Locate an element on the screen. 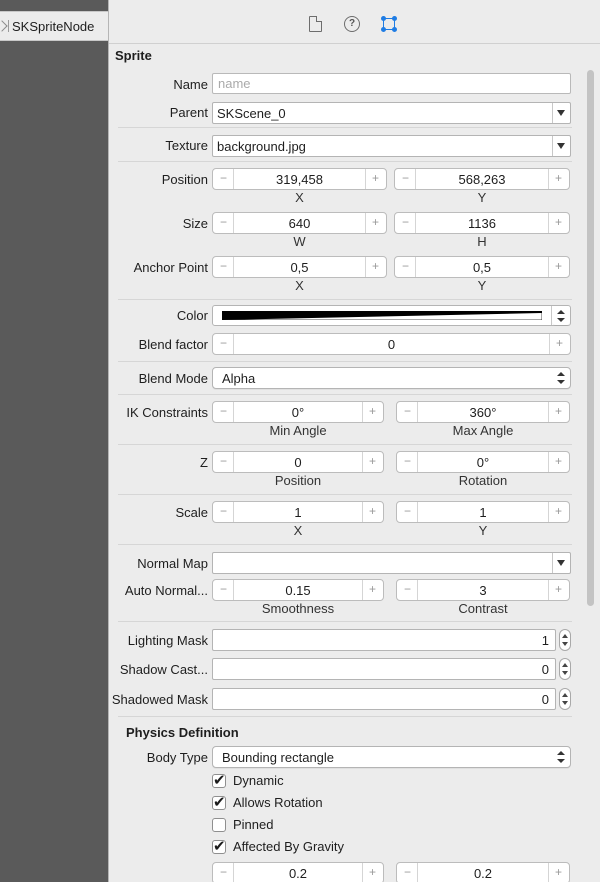 This screenshot has width=600, height=882. body-type-popup: Bounding rectangle is located at coordinates (391, 757).